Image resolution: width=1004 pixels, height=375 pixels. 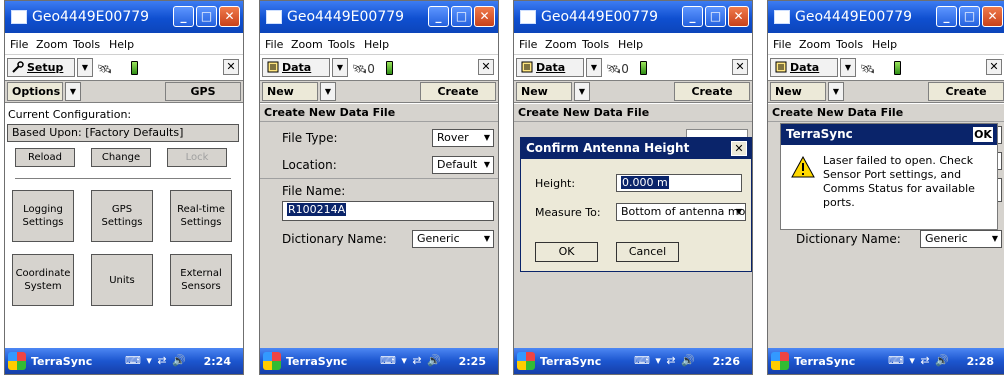 I want to click on file-type-select: Rover ▼, so click(x=463, y=138).